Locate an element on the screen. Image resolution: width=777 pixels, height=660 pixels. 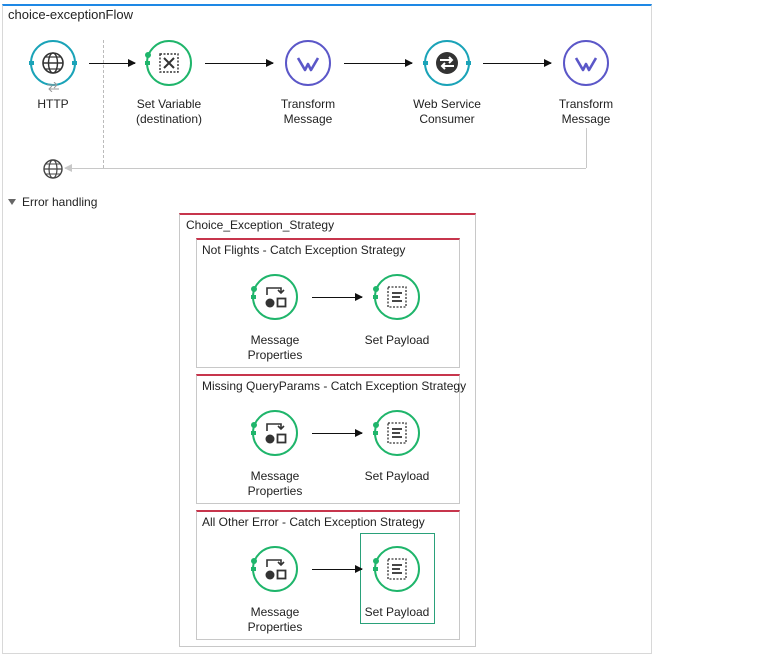
choice-strategy-title: Choice_Exception_Strategy is located at coordinates (260, 225).